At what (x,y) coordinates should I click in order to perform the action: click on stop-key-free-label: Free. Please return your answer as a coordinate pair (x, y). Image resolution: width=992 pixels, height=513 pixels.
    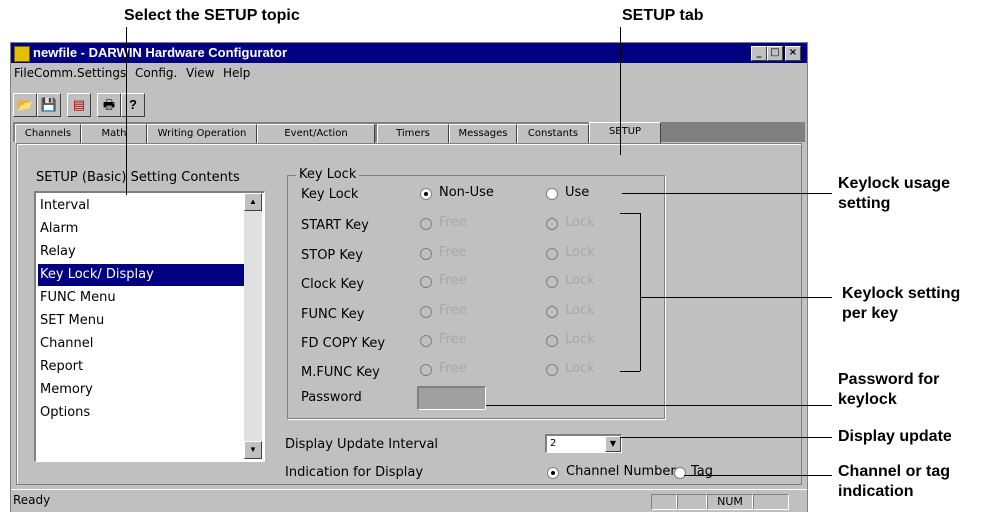
    Looking at the image, I should click on (453, 252).